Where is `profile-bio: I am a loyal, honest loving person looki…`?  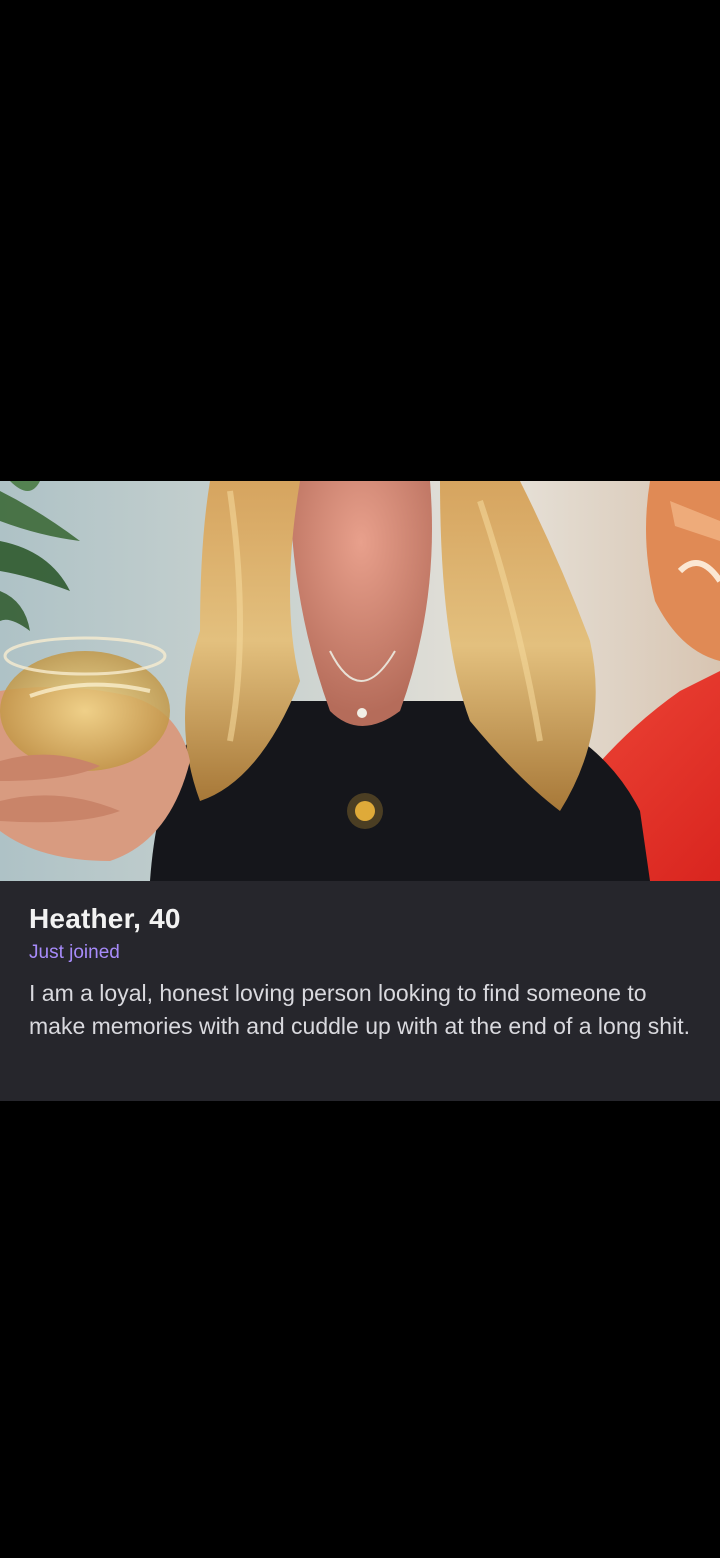
profile-bio: I am a loyal, honest loving person looki… is located at coordinates (359, 1009).